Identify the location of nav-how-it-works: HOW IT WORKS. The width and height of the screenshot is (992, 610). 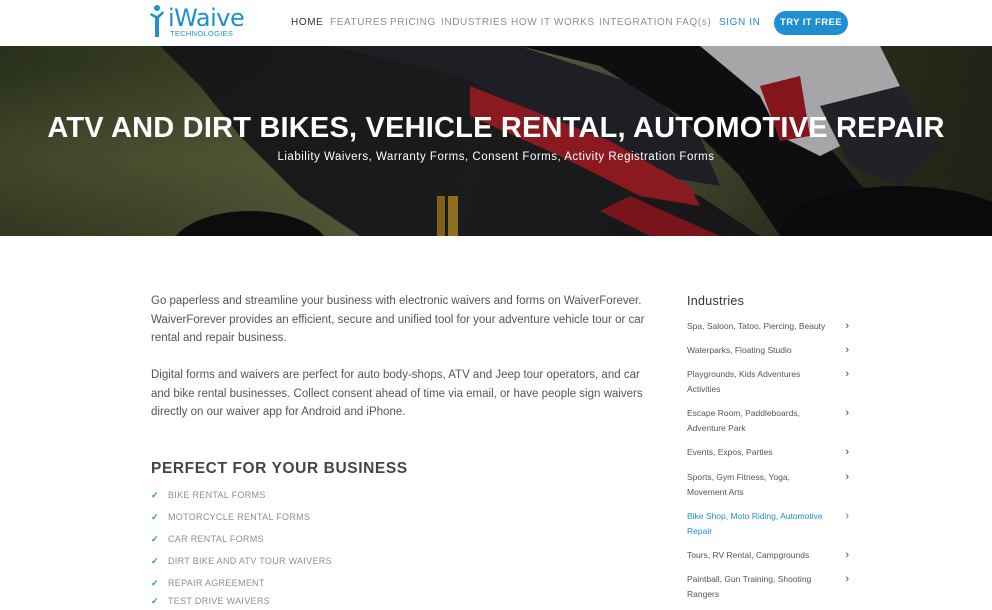
(553, 22).